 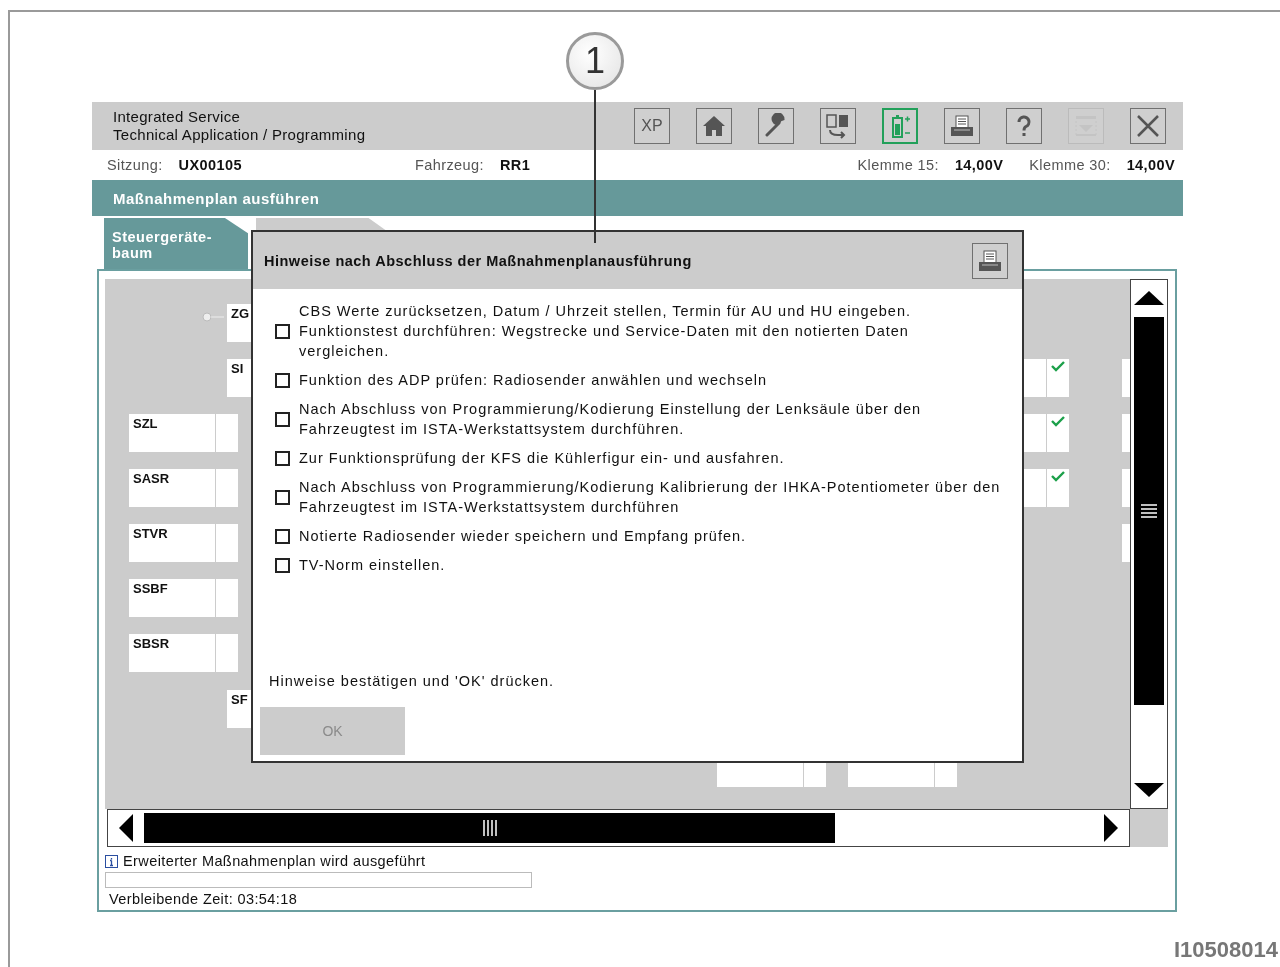 What do you see at coordinates (210, 165) in the screenshot?
I see `info-value: UX00105` at bounding box center [210, 165].